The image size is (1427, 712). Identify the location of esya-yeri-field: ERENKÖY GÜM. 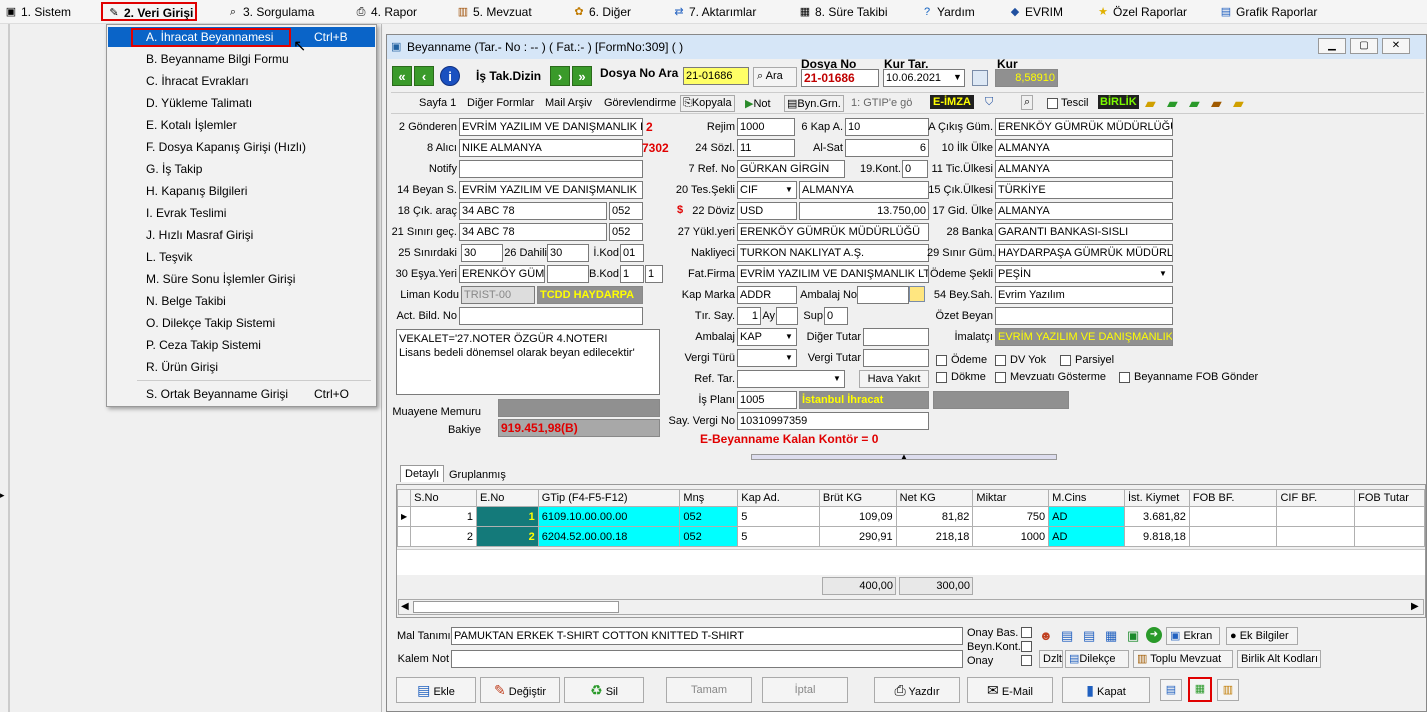
(502, 274).